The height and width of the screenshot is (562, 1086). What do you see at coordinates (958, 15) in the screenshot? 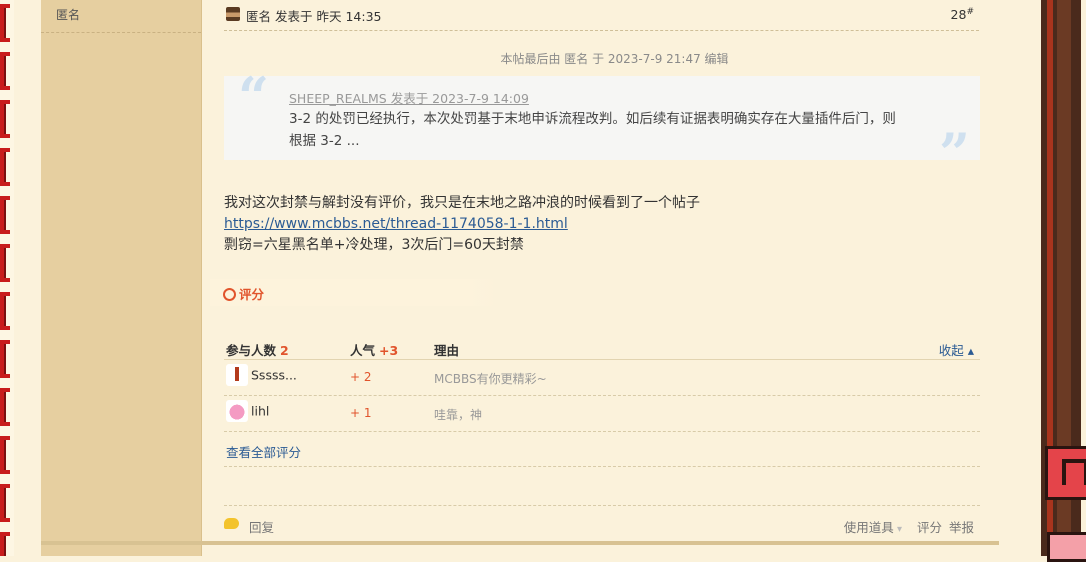
I see `floor-number-value: 28` at bounding box center [958, 15].